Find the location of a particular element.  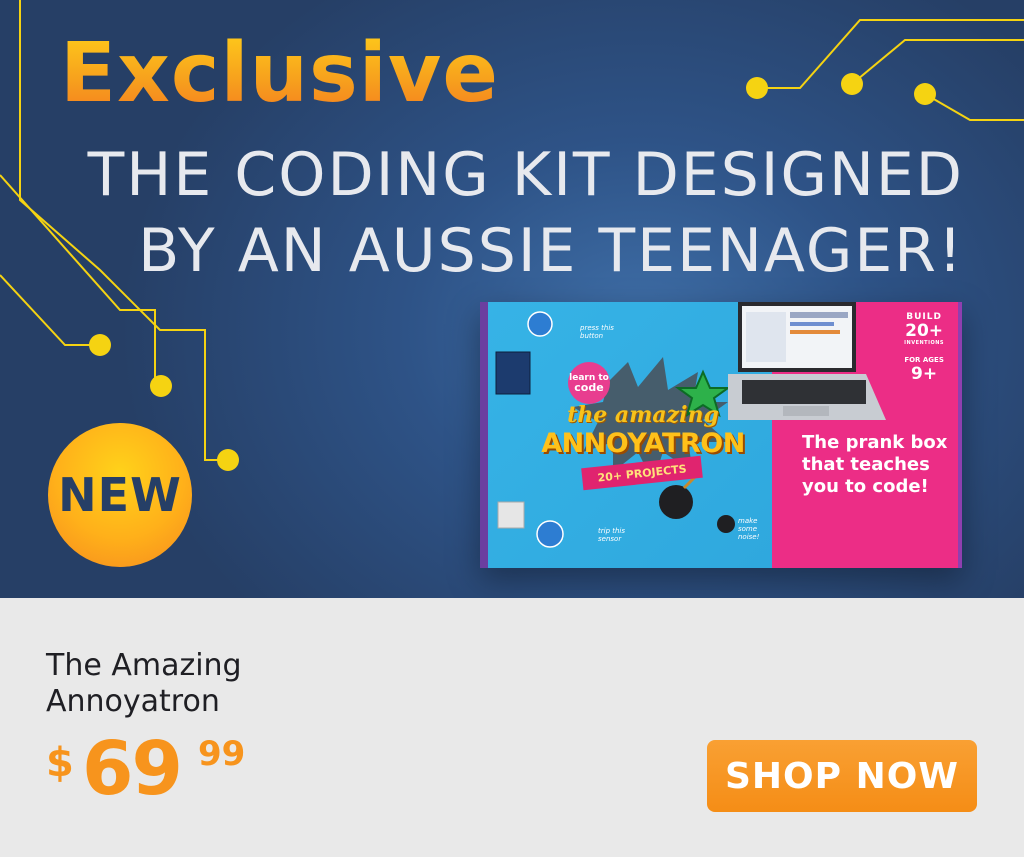

box-title-big: ANNOYATRON is located at coordinates (643, 443).